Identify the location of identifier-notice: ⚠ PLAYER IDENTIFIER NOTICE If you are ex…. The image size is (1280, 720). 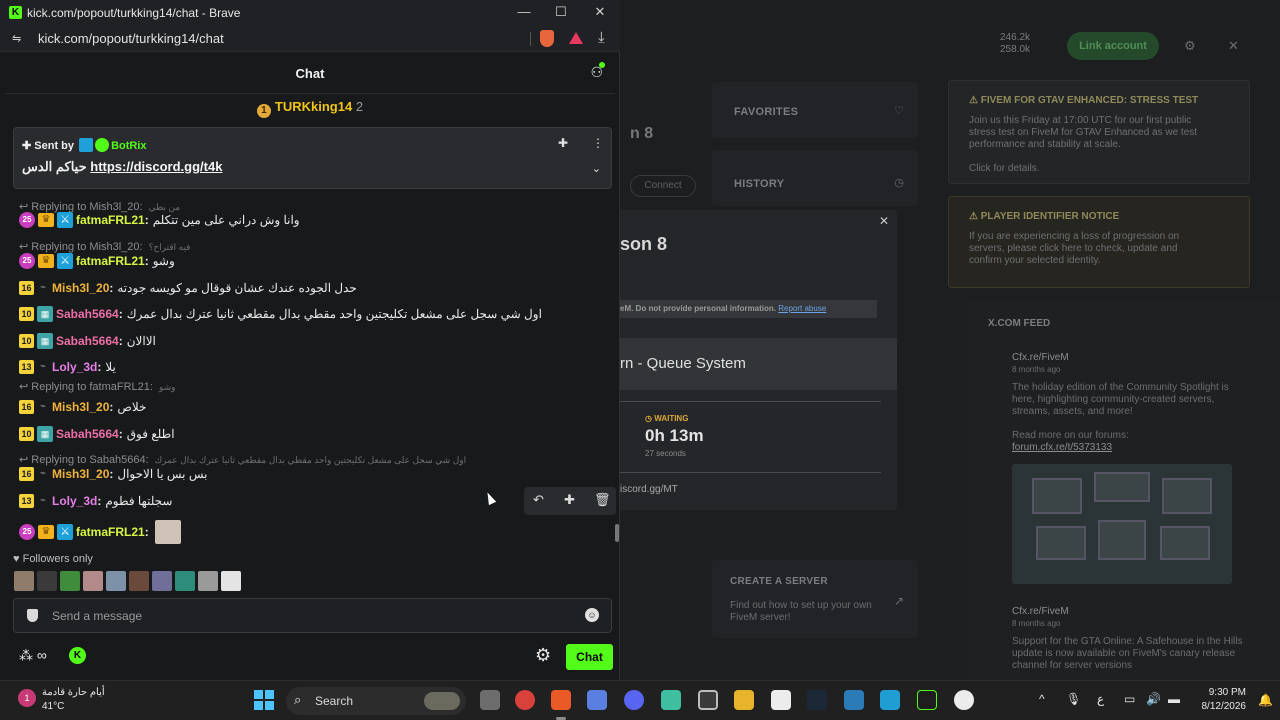
(1099, 242).